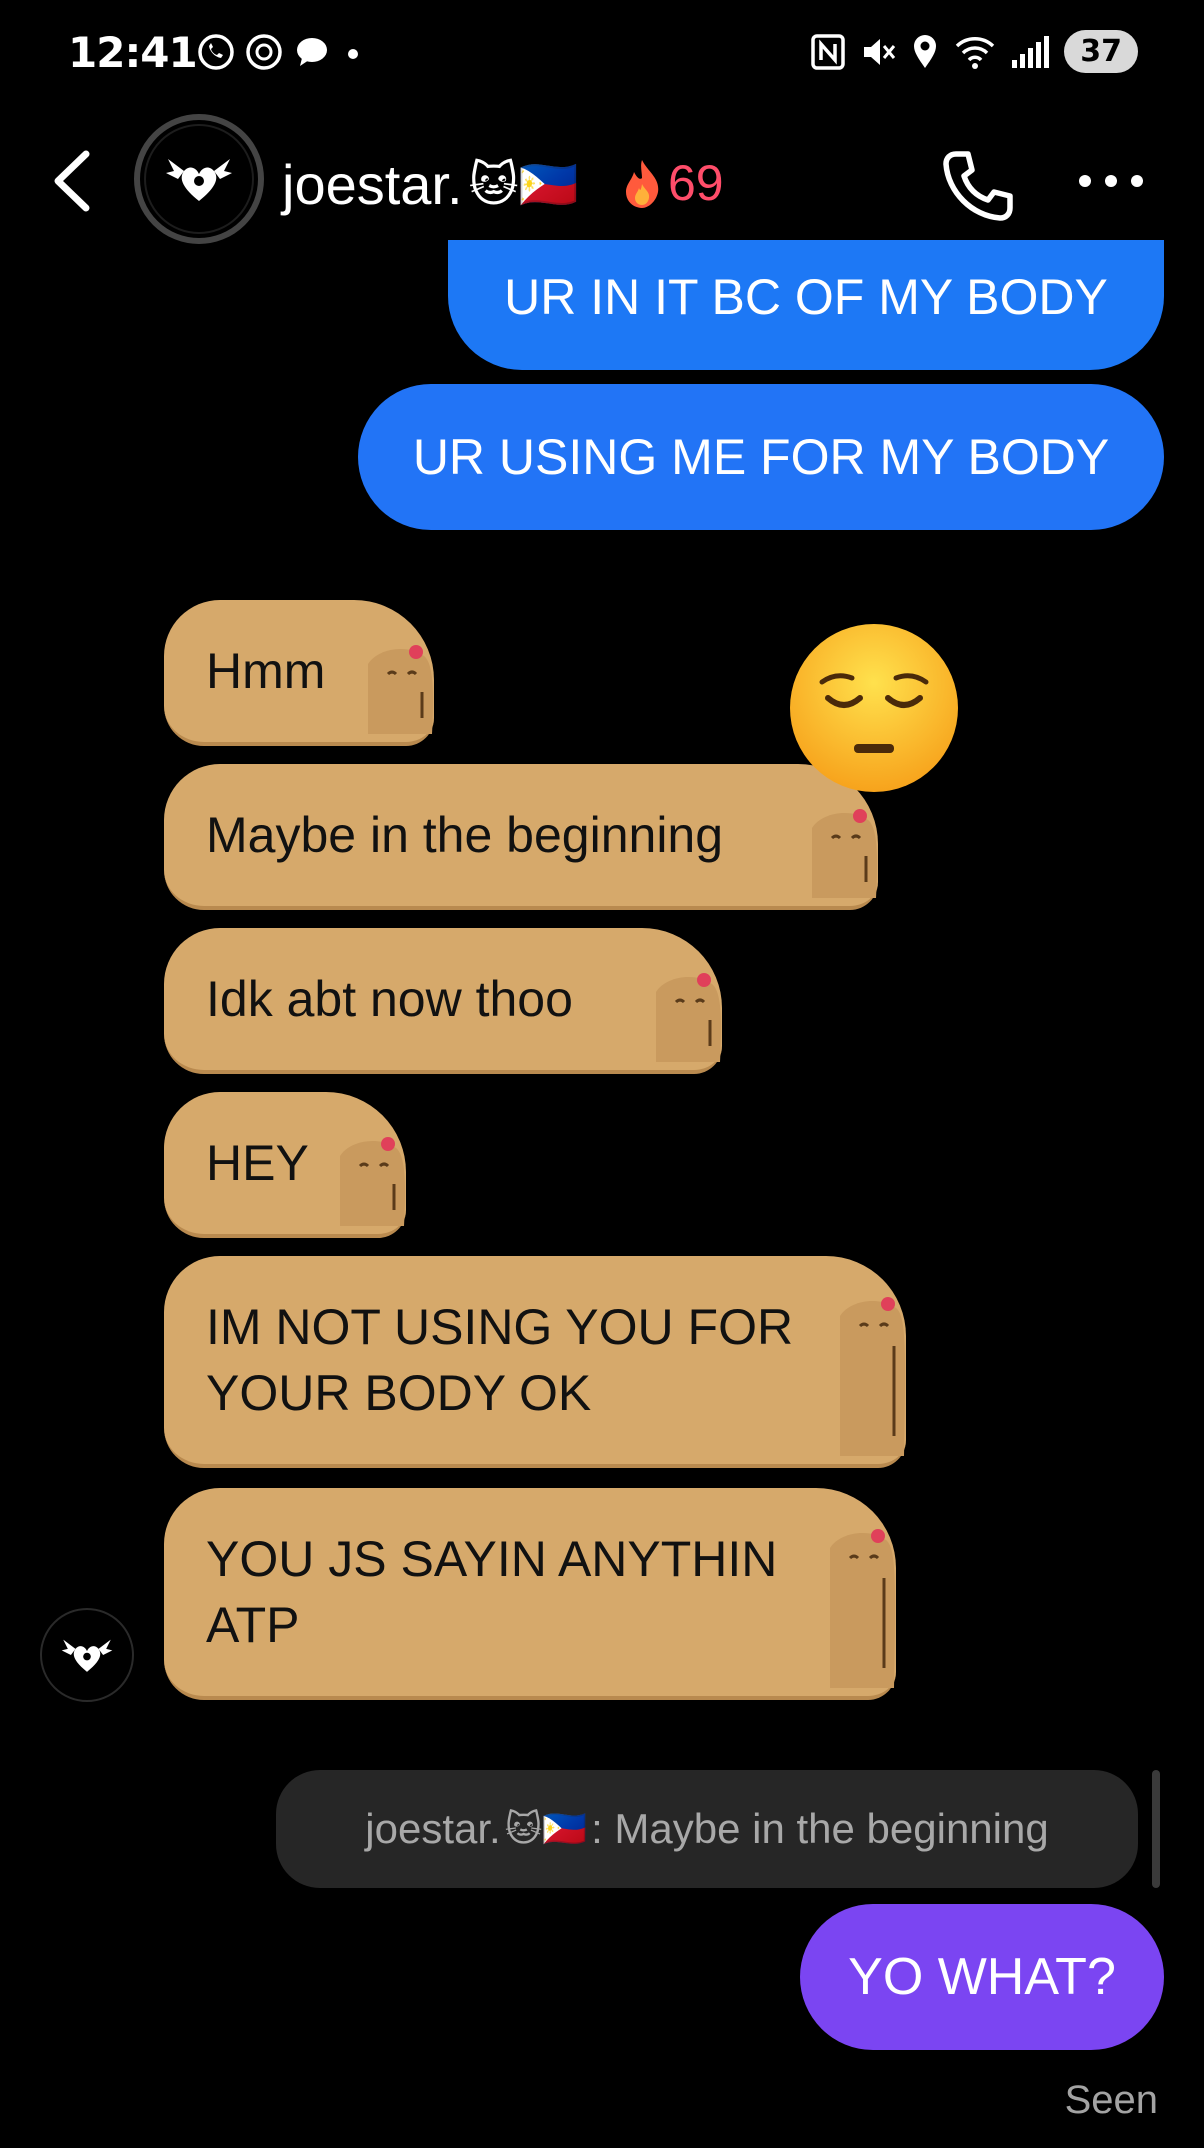 This screenshot has height=2148, width=1204. What do you see at coordinates (216, 52) in the screenshot?
I see `whatsapp-icon` at bounding box center [216, 52].